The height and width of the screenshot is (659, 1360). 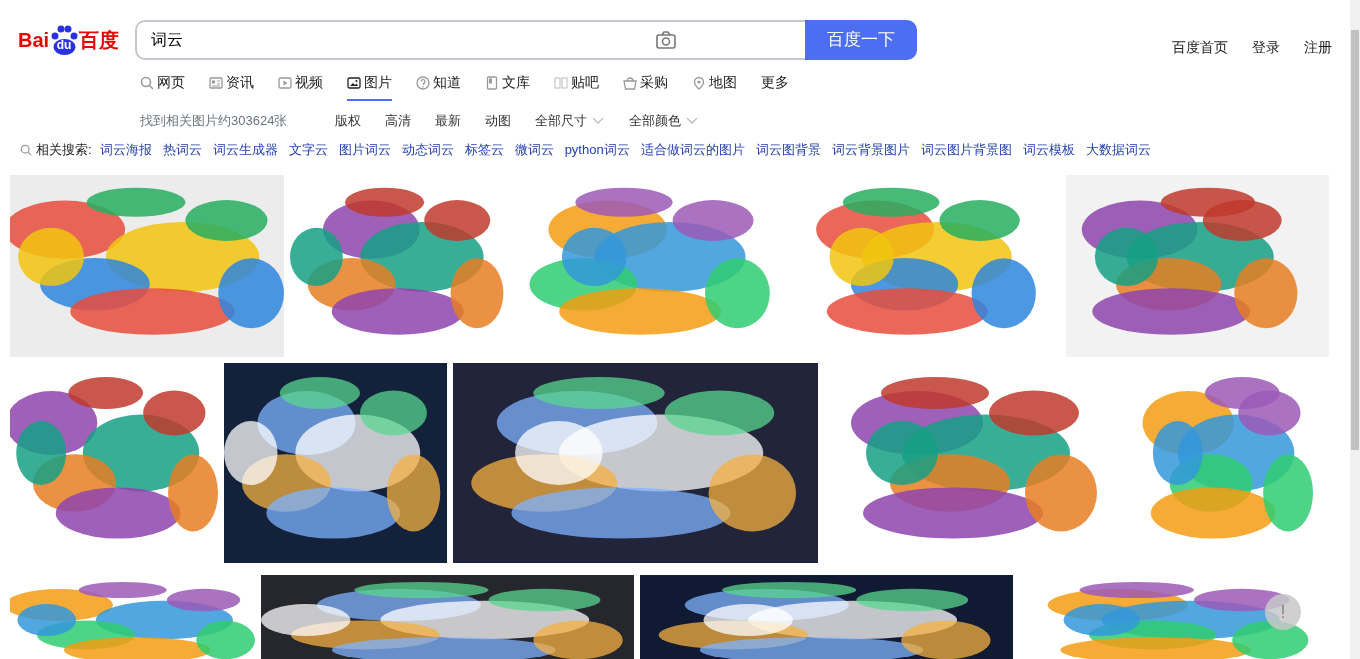 I want to click on nav-tab: 图片, so click(x=369, y=86).